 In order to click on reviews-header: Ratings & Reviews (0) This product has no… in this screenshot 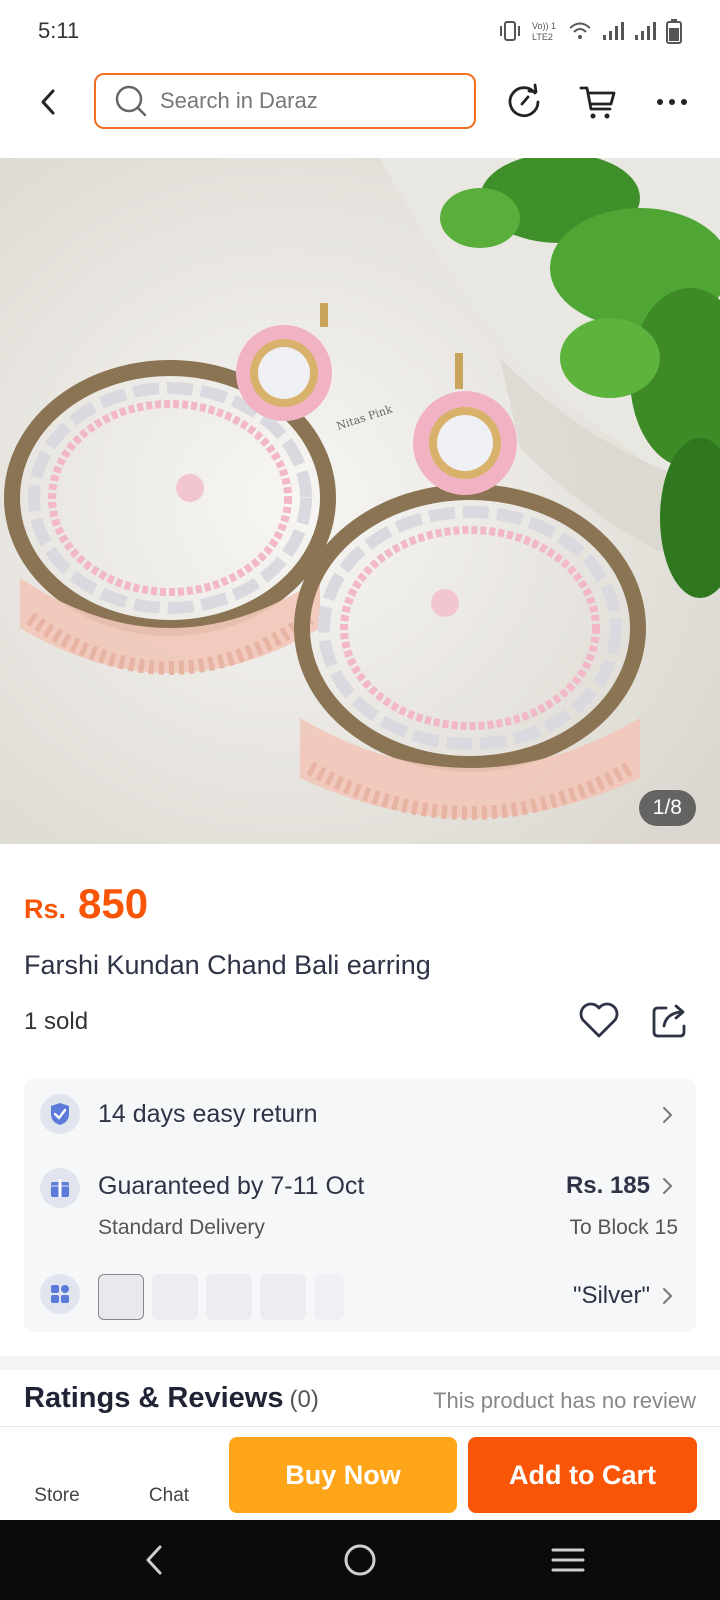, I will do `click(360, 1398)`.